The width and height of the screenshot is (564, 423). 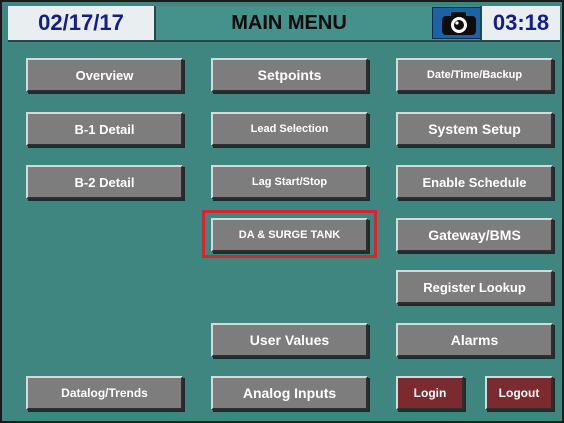 What do you see at coordinates (289, 182) in the screenshot?
I see `lag-start-stop-button: Lag Start/Stop` at bounding box center [289, 182].